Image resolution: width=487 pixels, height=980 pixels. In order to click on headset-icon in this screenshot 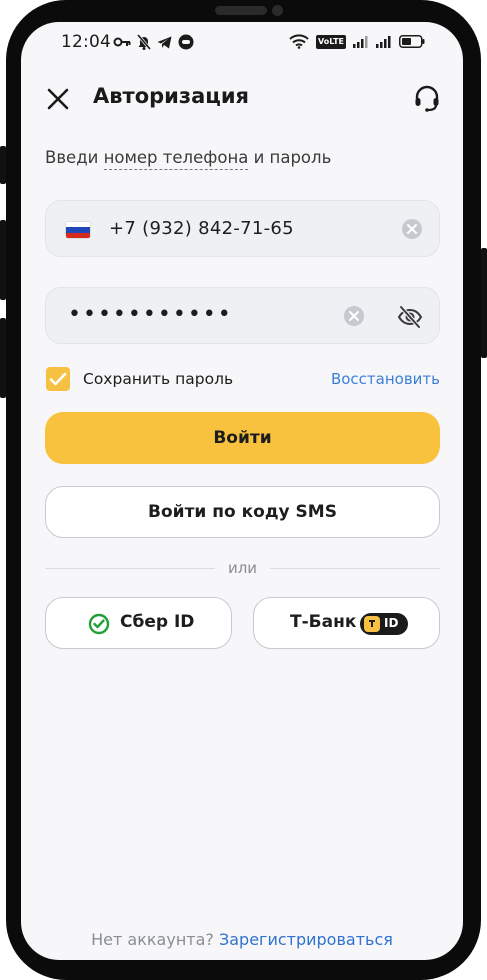, I will do `click(427, 99)`.